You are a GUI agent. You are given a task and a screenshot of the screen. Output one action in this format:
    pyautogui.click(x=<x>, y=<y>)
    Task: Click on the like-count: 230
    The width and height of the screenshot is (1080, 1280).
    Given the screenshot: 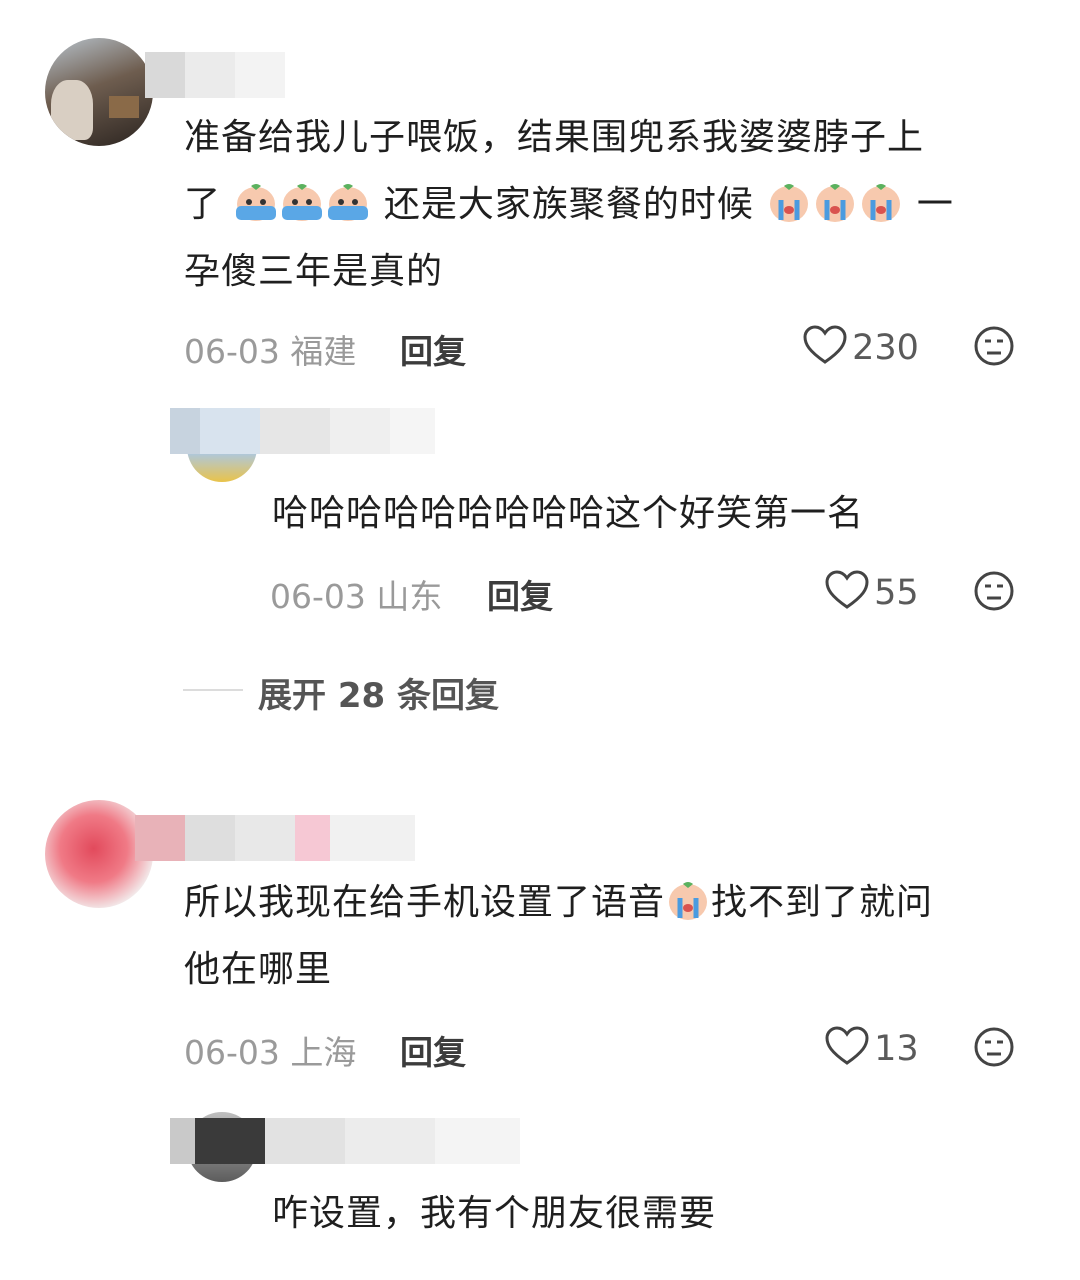 What is the action you would take?
    pyautogui.click(x=885, y=348)
    